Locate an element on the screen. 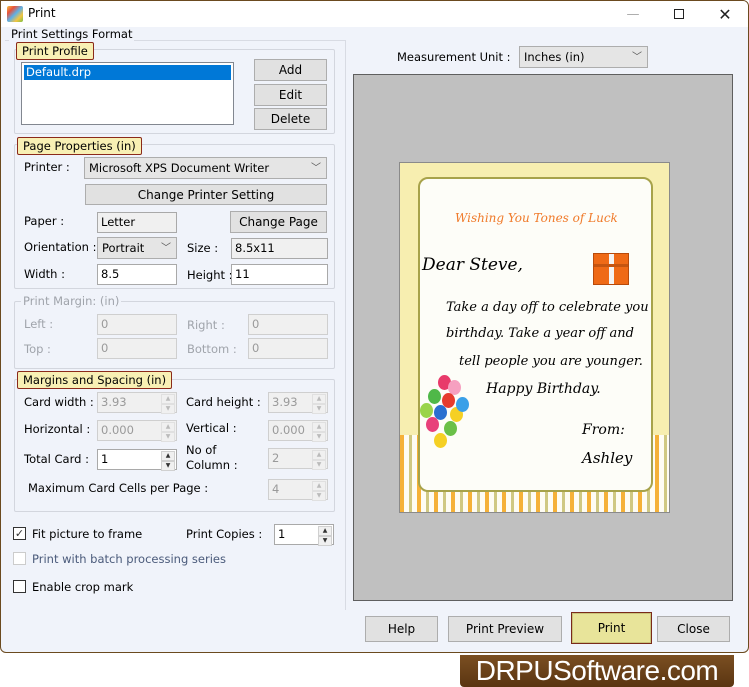 This screenshot has width=749, height=687. change-printer-setting-button: Change Printer Setting is located at coordinates (206, 194).